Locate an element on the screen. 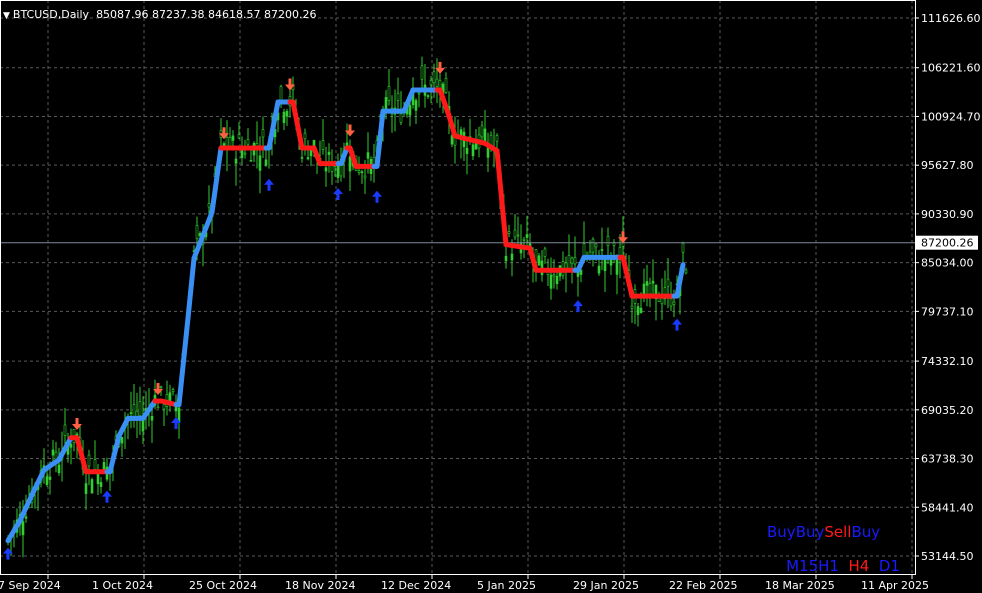  symbol-label: BTCUSD,Daily is located at coordinates (51, 14).